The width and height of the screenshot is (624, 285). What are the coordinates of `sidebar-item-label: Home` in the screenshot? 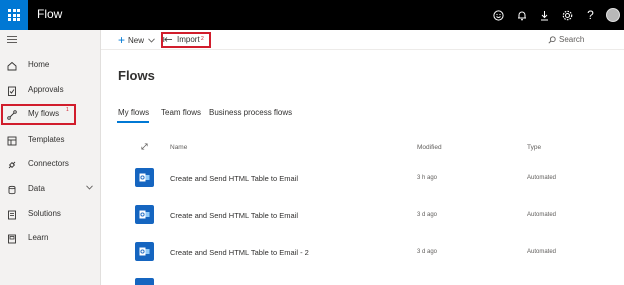 It's located at (39, 64).